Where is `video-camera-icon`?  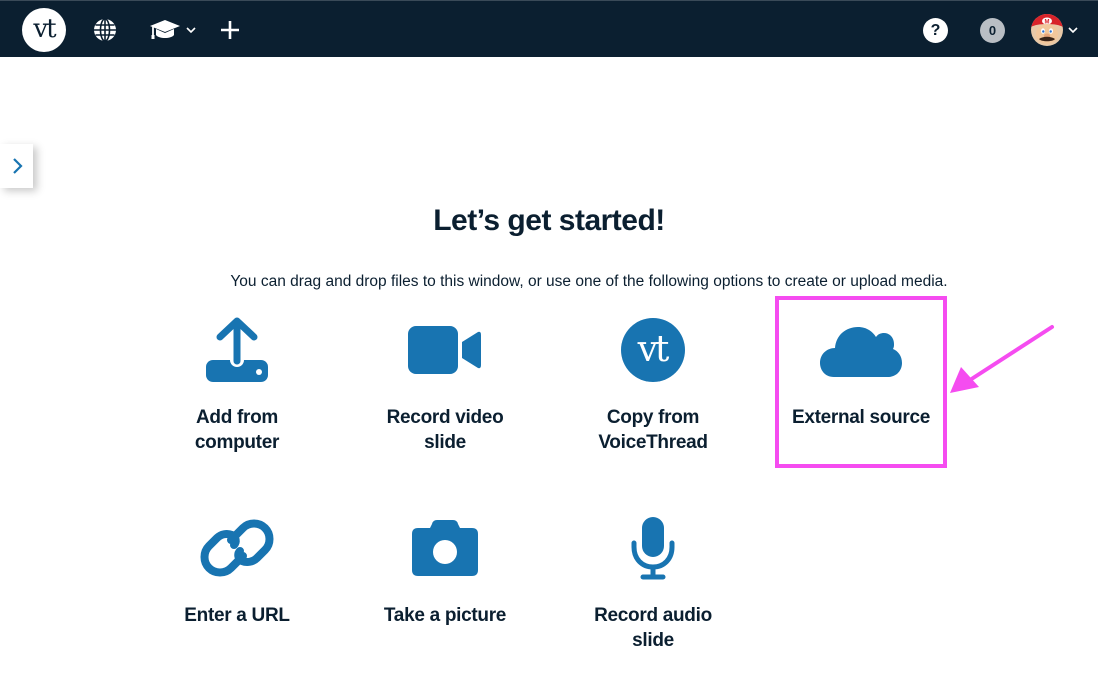
video-camera-icon is located at coordinates (445, 350).